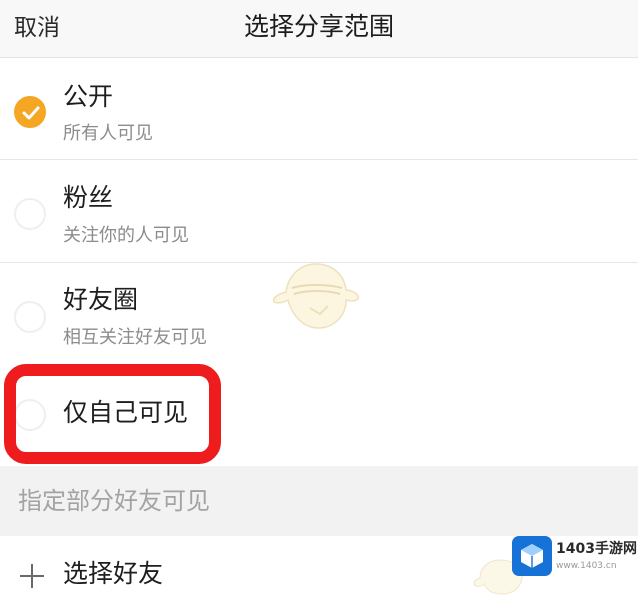 Image resolution: width=638 pixels, height=597 pixels. What do you see at coordinates (126, 412) in the screenshot?
I see `option-title: 仅自己可见` at bounding box center [126, 412].